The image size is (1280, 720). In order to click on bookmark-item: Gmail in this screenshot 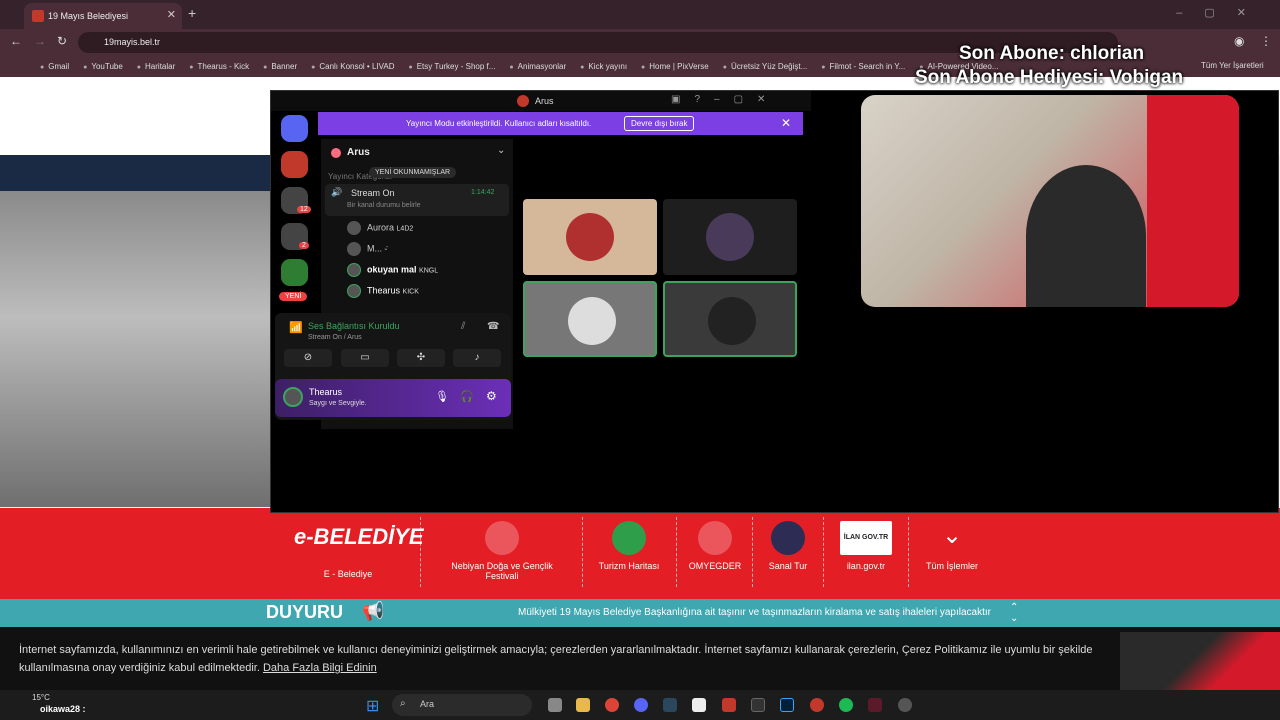, I will do `click(54, 66)`.